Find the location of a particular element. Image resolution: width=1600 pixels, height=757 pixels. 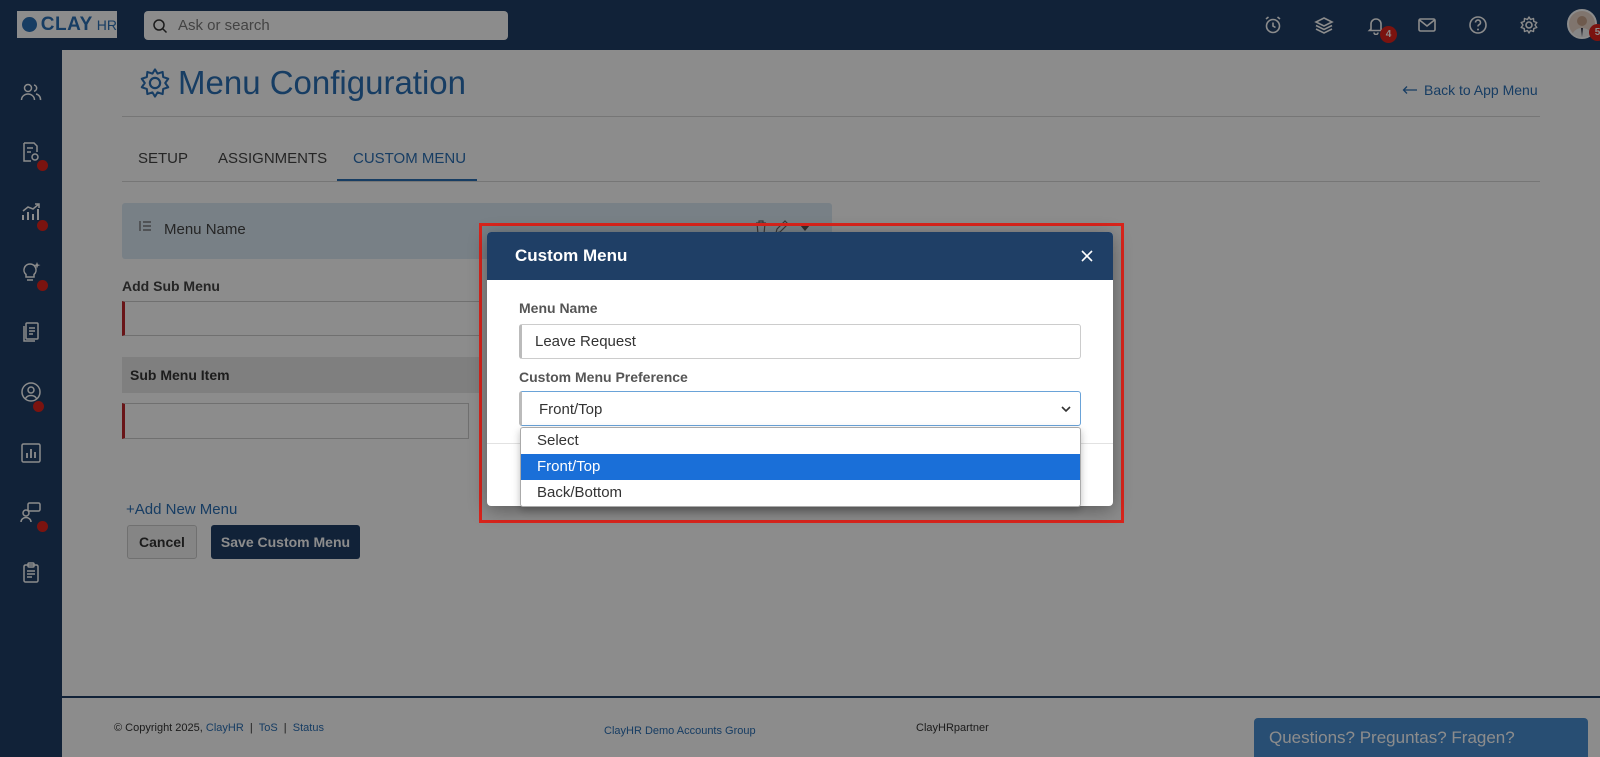

option-front-top: Front/Top is located at coordinates (800, 467).